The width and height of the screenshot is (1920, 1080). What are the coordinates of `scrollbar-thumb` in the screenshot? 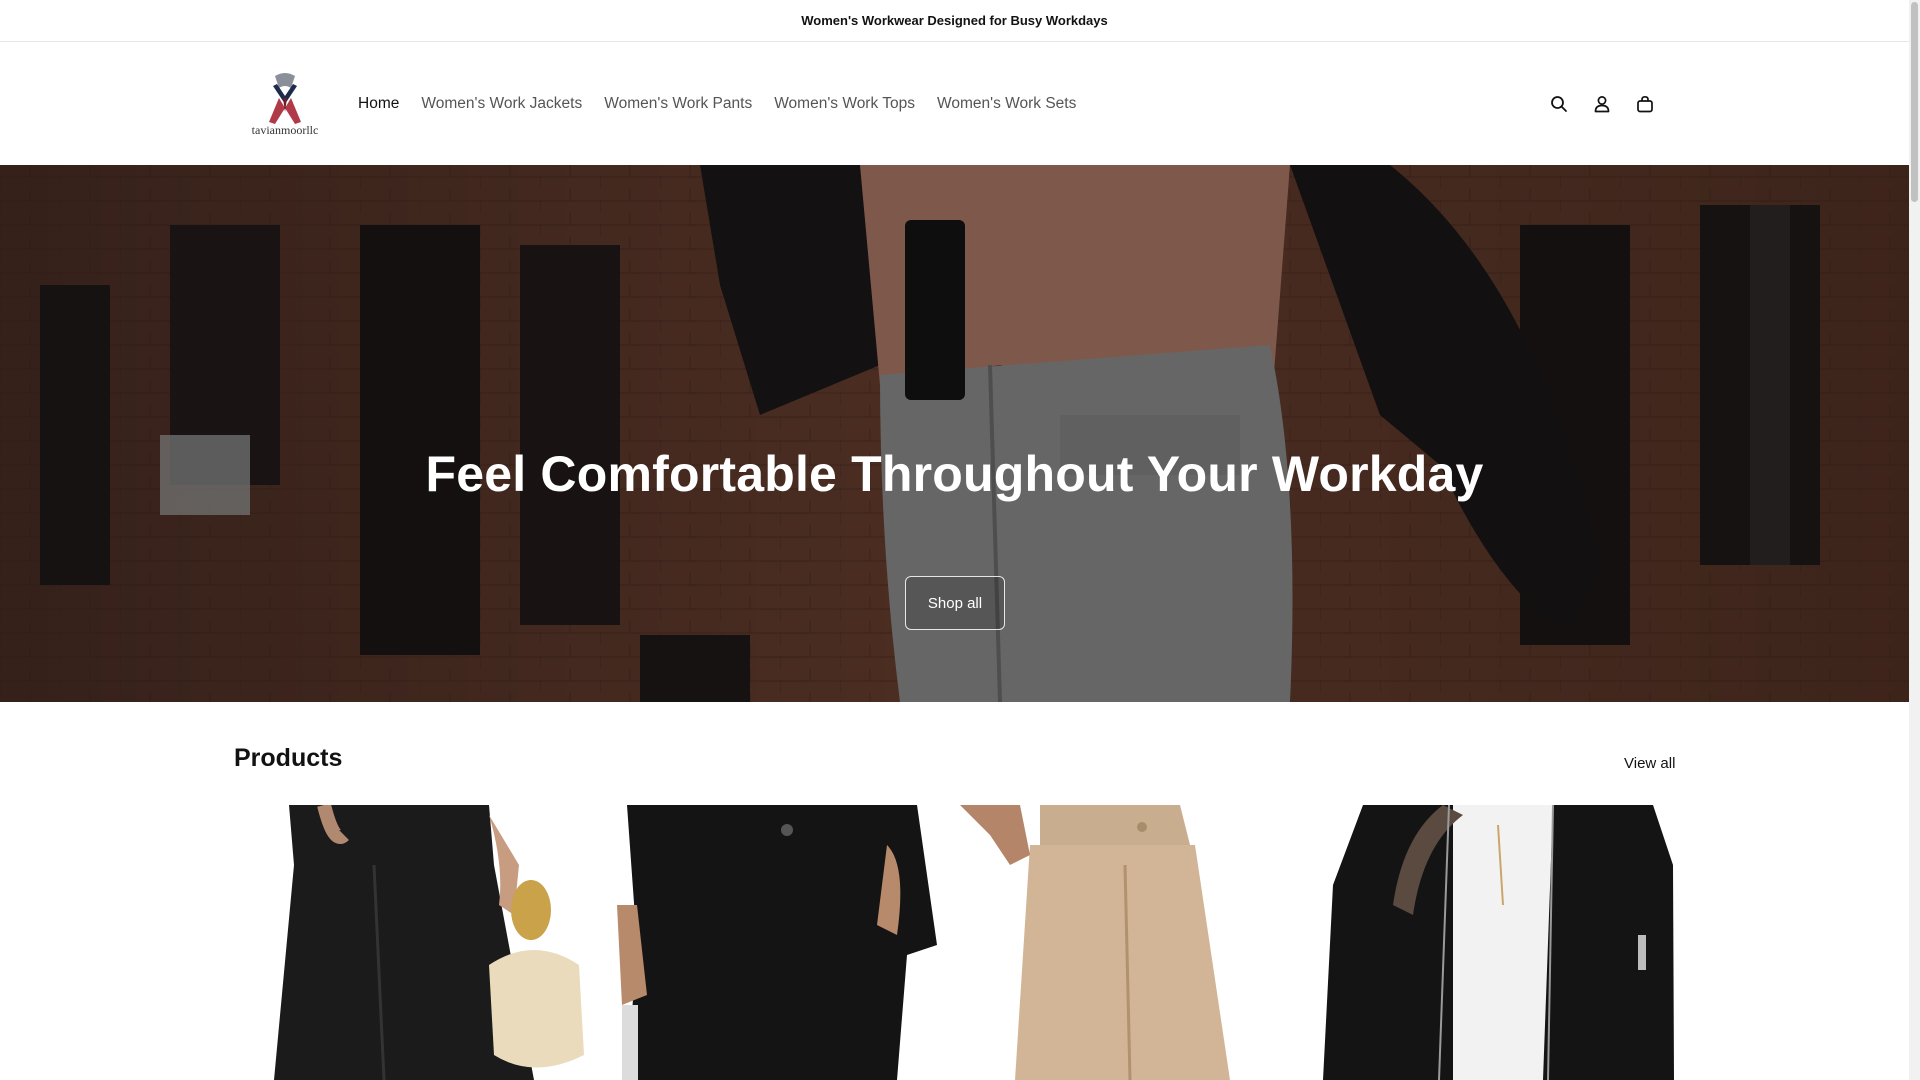 It's located at (1914, 102).